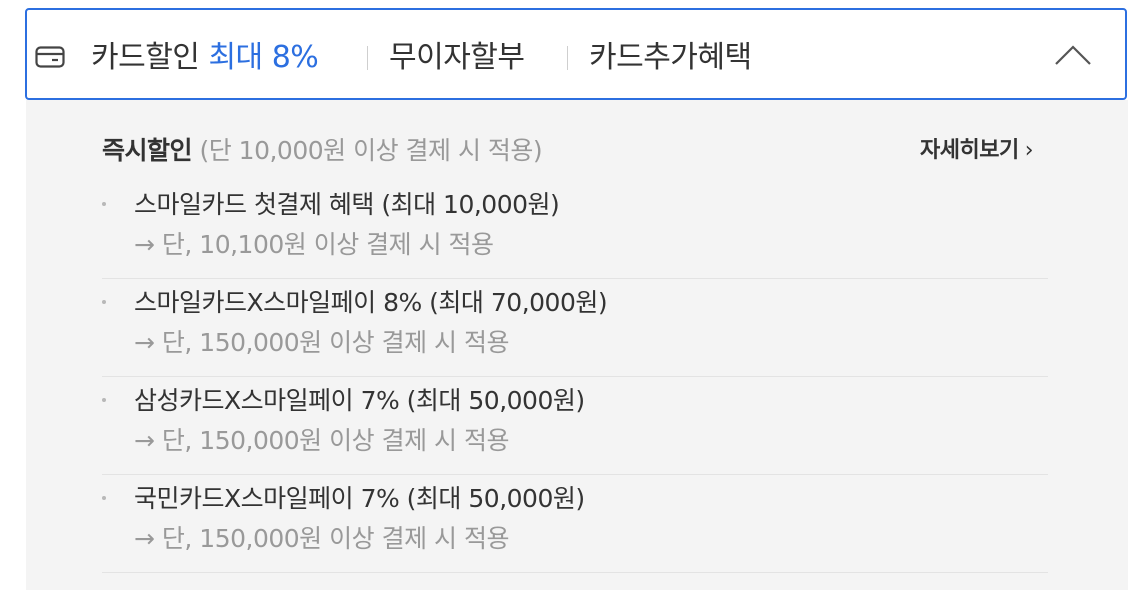 Image resolution: width=1140 pixels, height=590 pixels. What do you see at coordinates (1073, 55) in the screenshot?
I see `chevron-up-icon` at bounding box center [1073, 55].